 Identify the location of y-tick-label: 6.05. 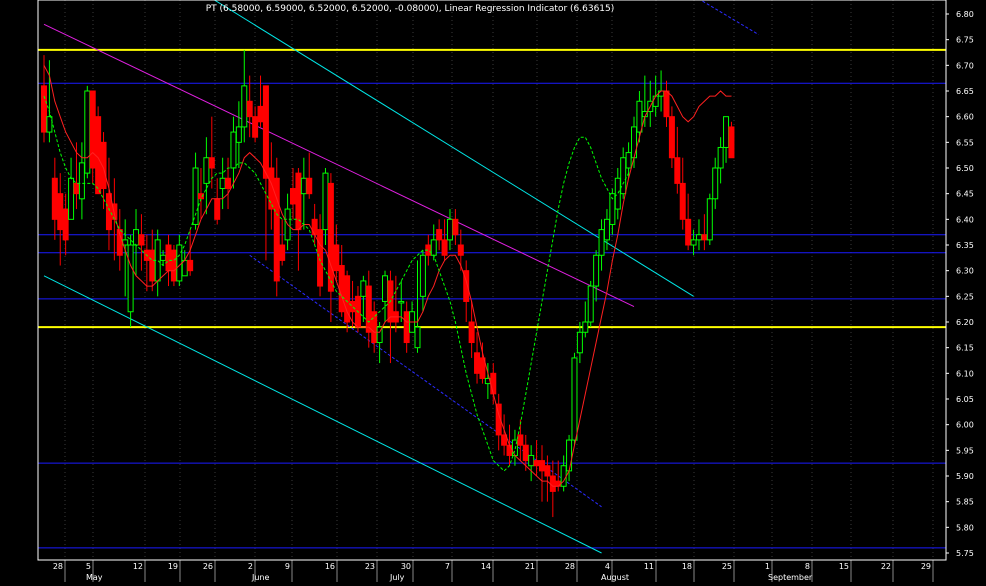
(965, 399).